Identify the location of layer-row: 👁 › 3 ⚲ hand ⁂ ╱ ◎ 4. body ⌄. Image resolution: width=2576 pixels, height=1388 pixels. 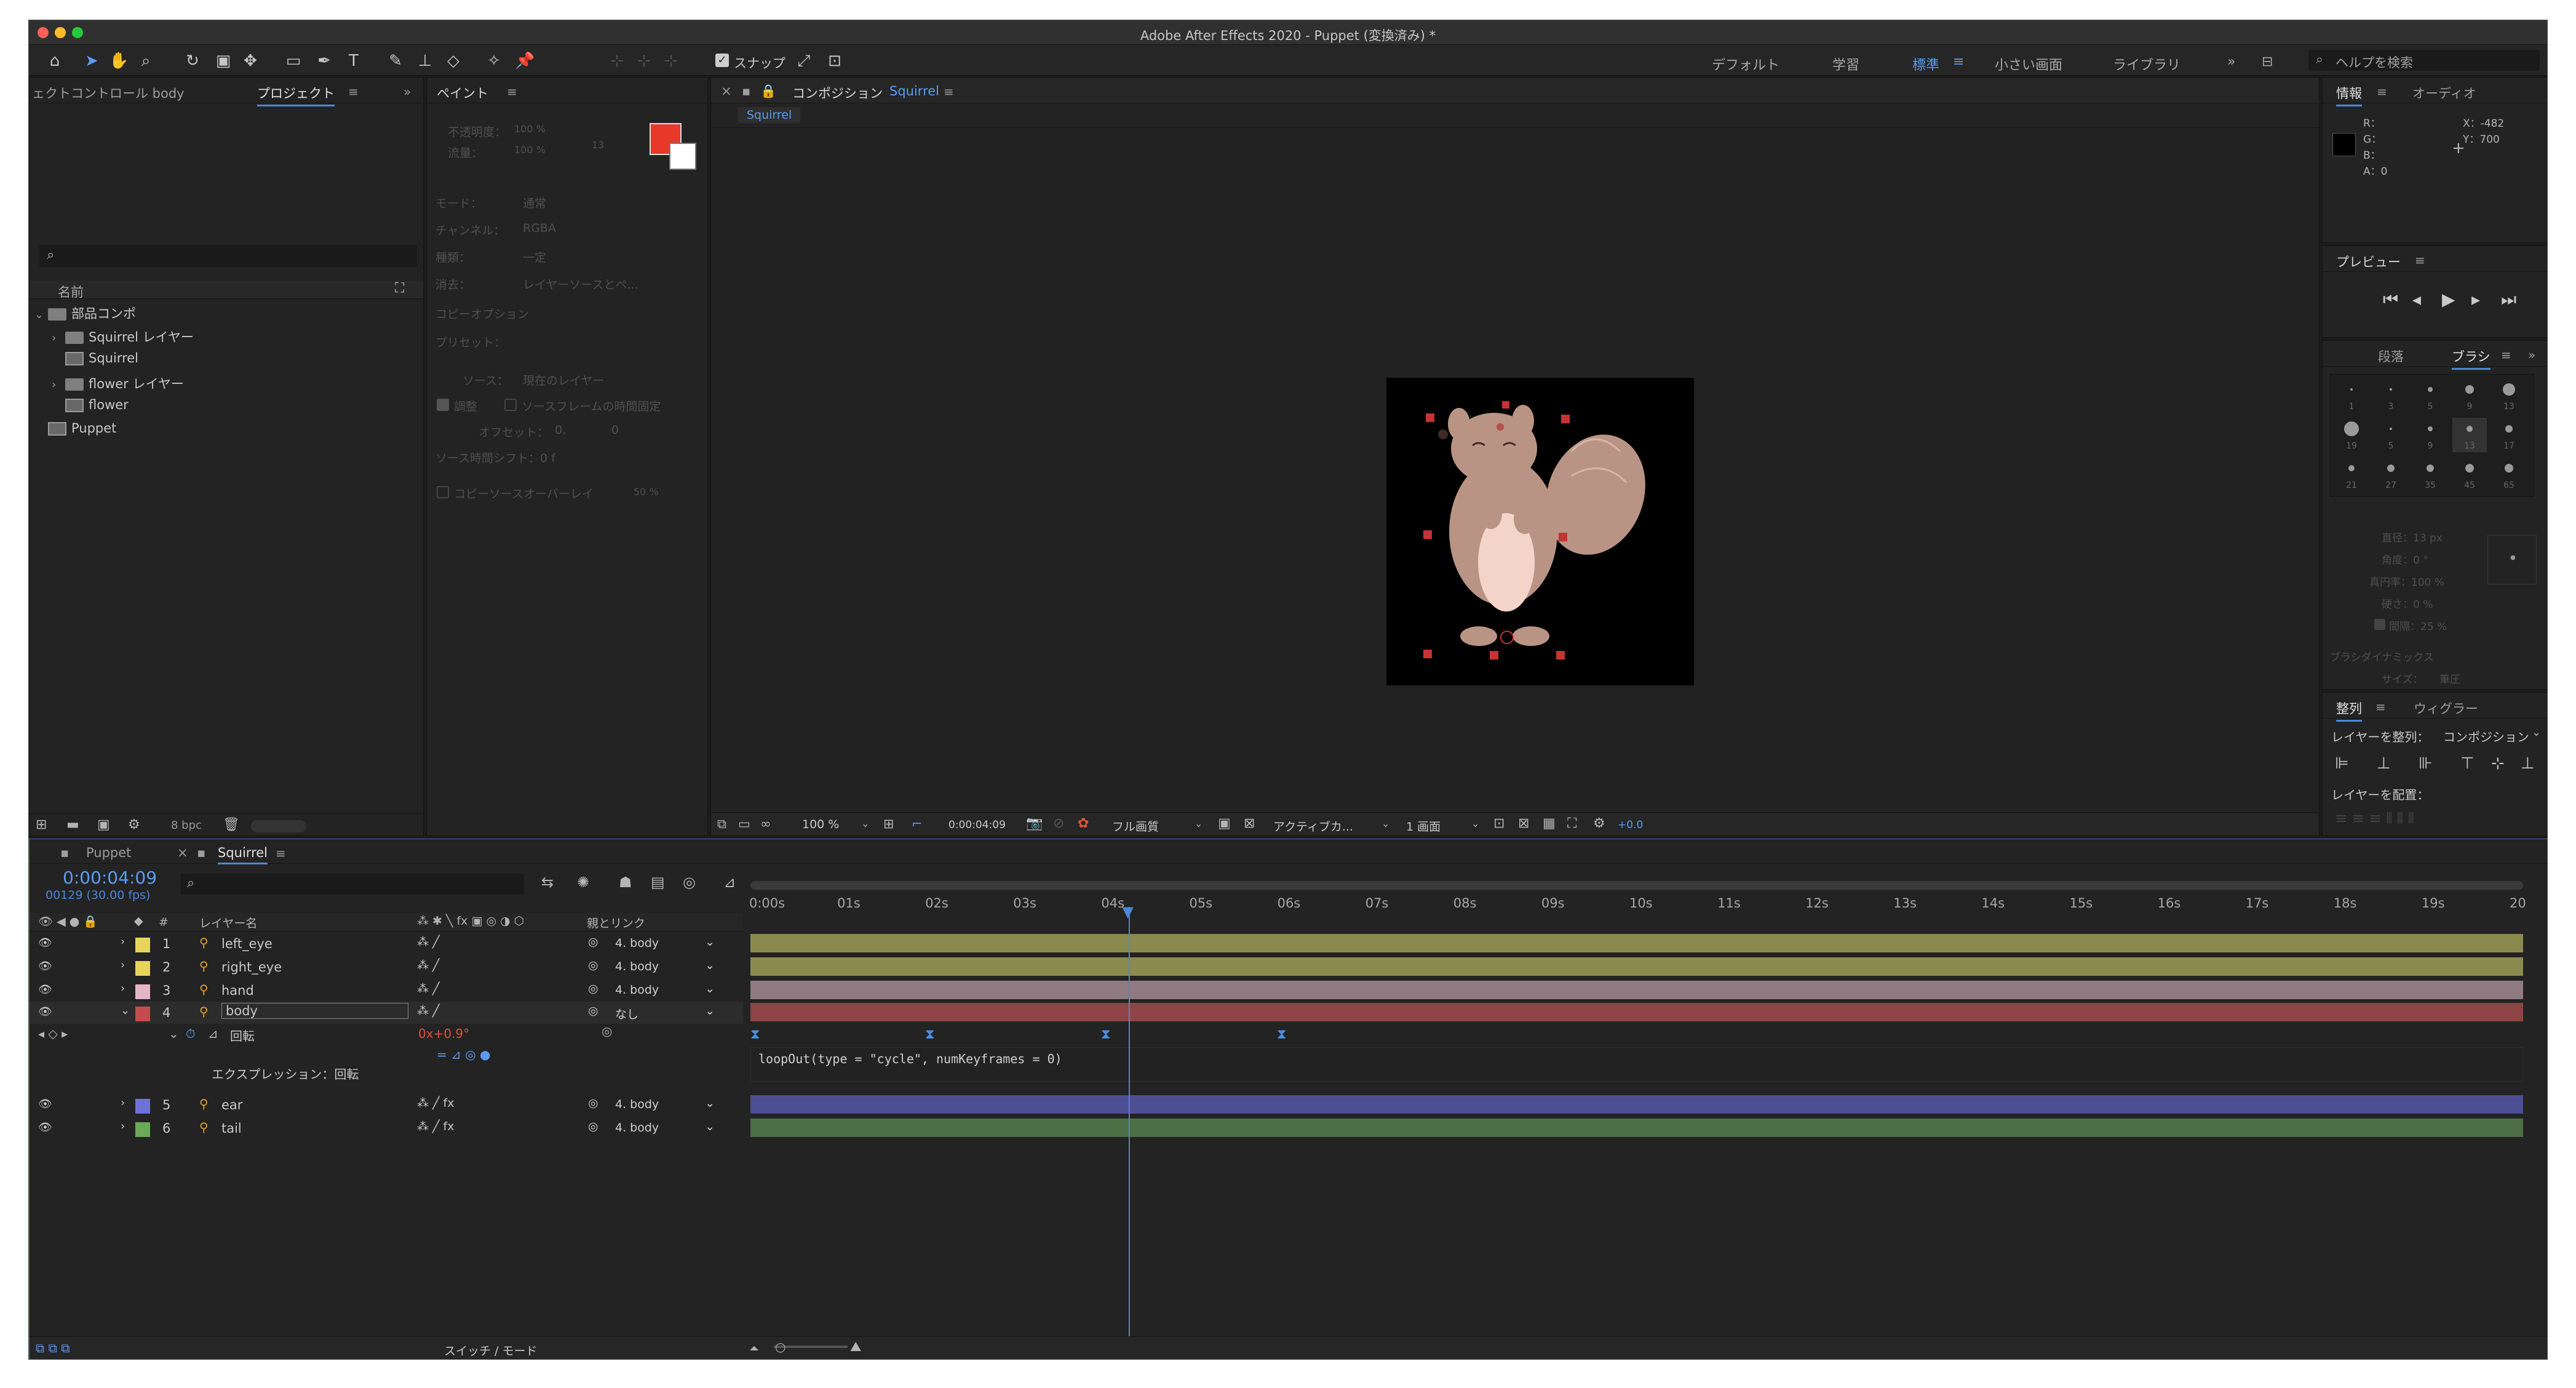
(386, 991).